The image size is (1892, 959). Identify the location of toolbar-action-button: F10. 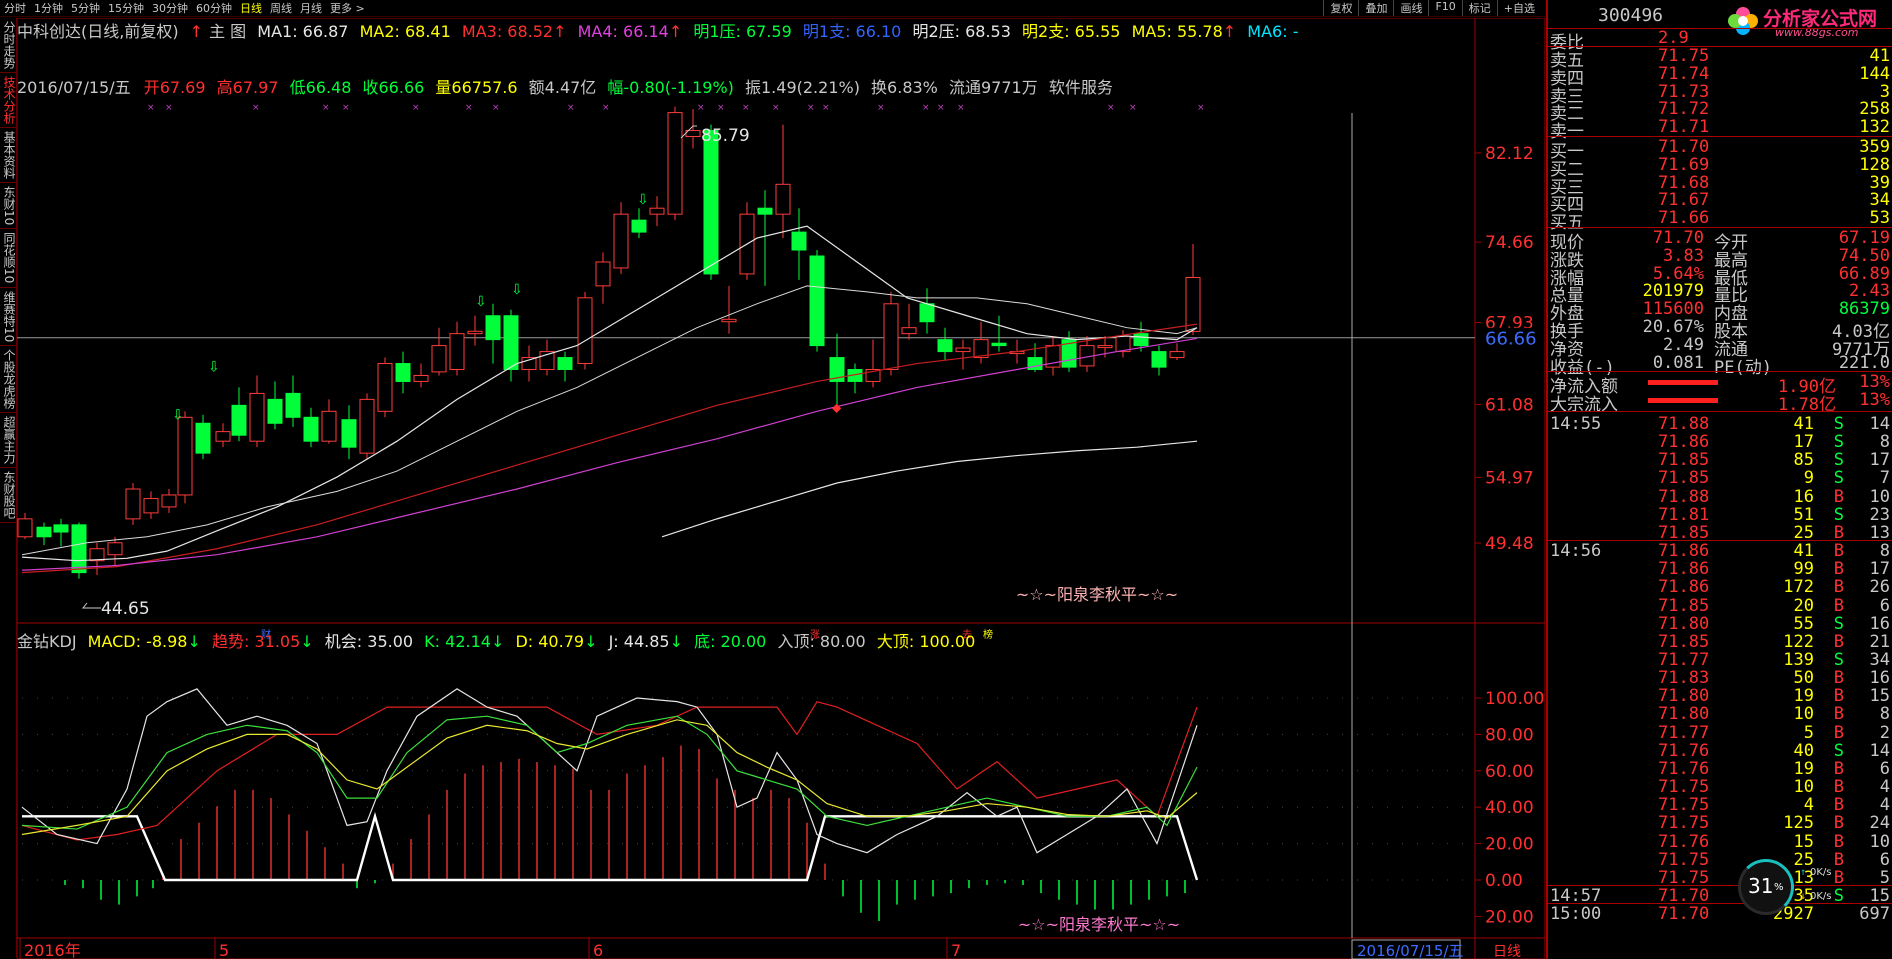
(1444, 8).